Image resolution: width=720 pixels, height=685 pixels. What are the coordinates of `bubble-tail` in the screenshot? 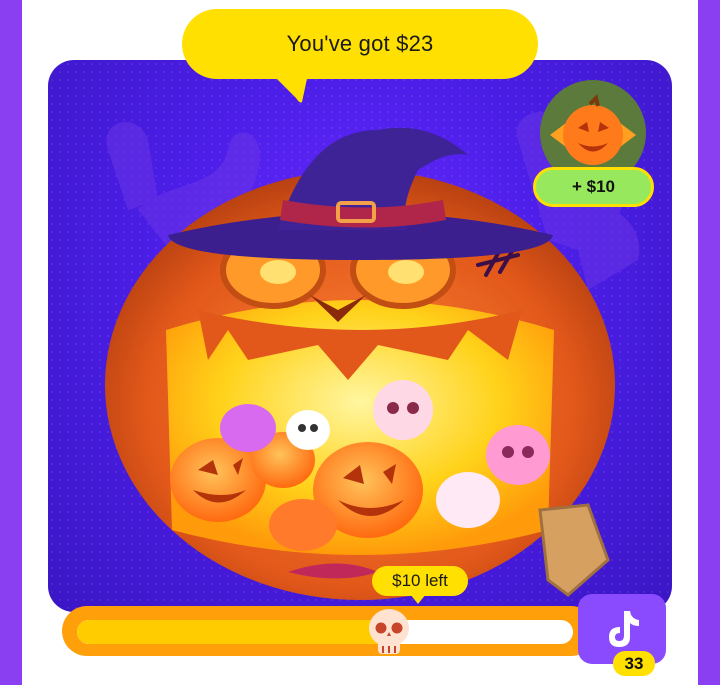 It's located at (290, 88).